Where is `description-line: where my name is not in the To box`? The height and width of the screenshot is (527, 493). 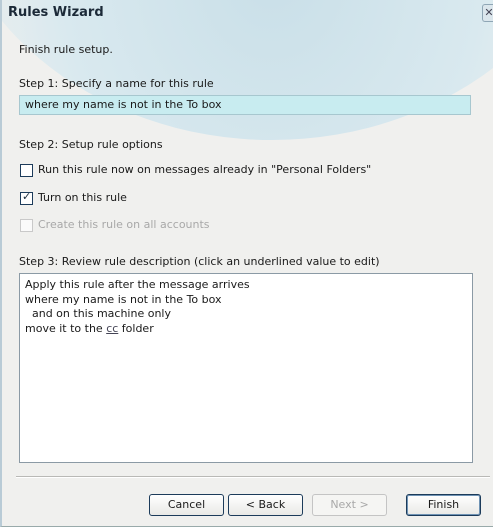
description-line: where my name is not in the To box is located at coordinates (123, 299).